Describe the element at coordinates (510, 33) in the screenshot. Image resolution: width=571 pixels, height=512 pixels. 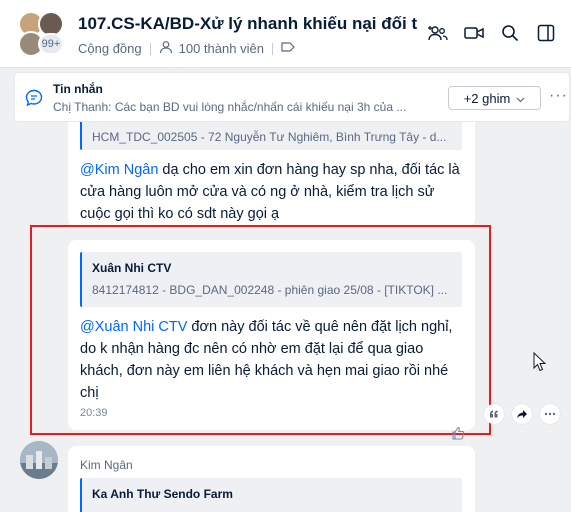
I see `search-icon` at that location.